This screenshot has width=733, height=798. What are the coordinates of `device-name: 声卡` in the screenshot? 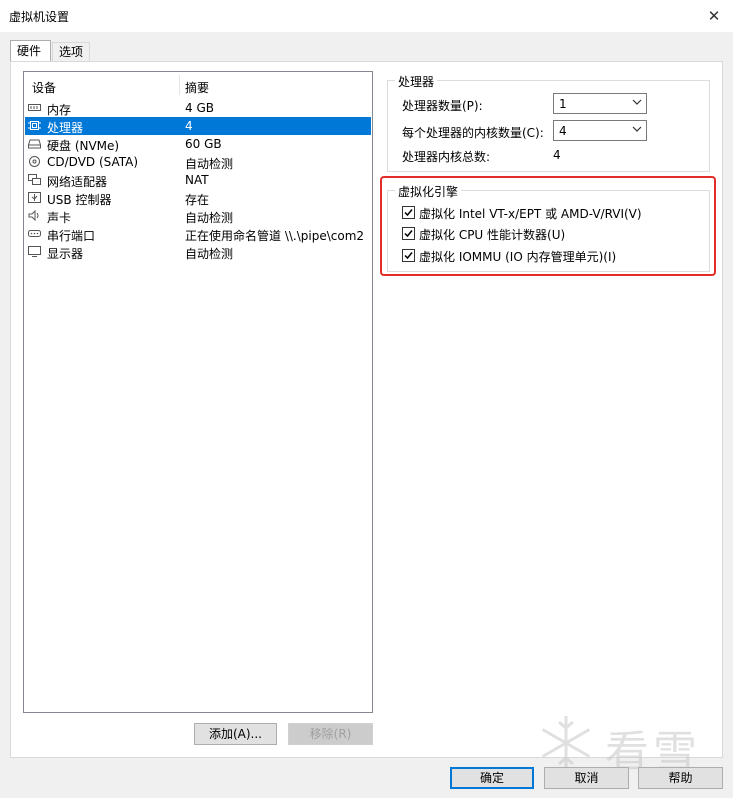 It's located at (59, 218).